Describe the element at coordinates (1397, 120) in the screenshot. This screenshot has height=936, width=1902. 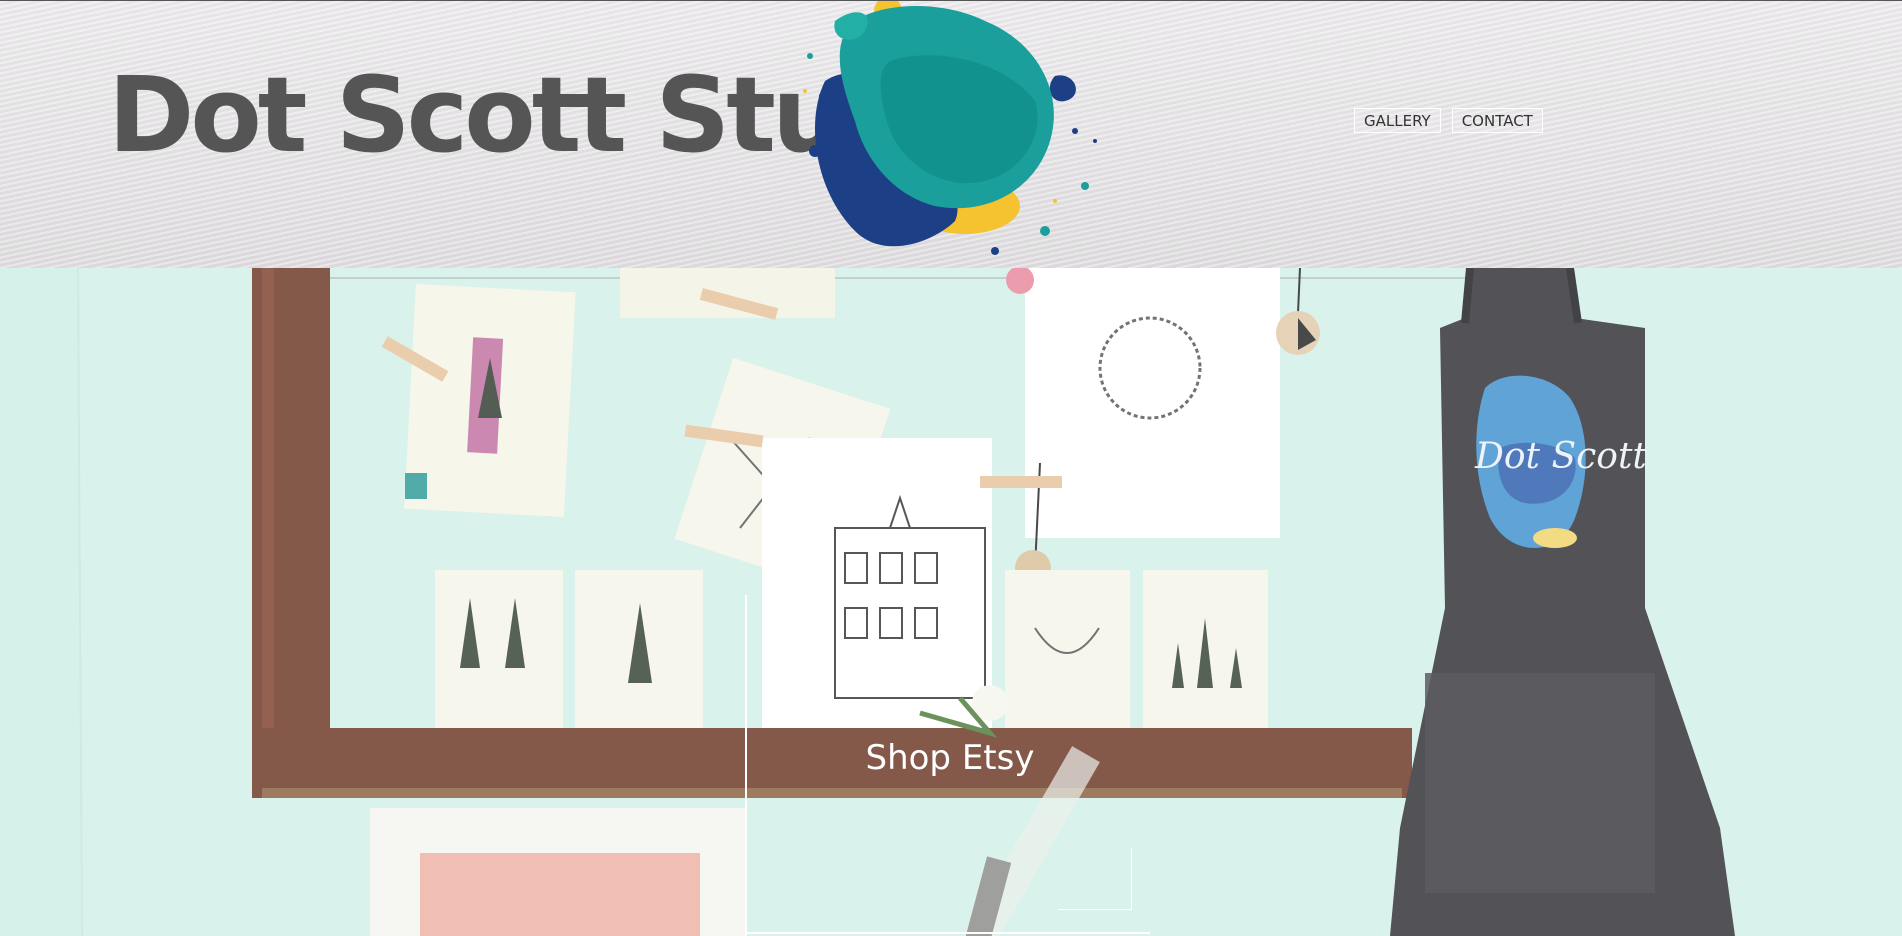
I see `nav-gallery-link: GALLERY` at that location.